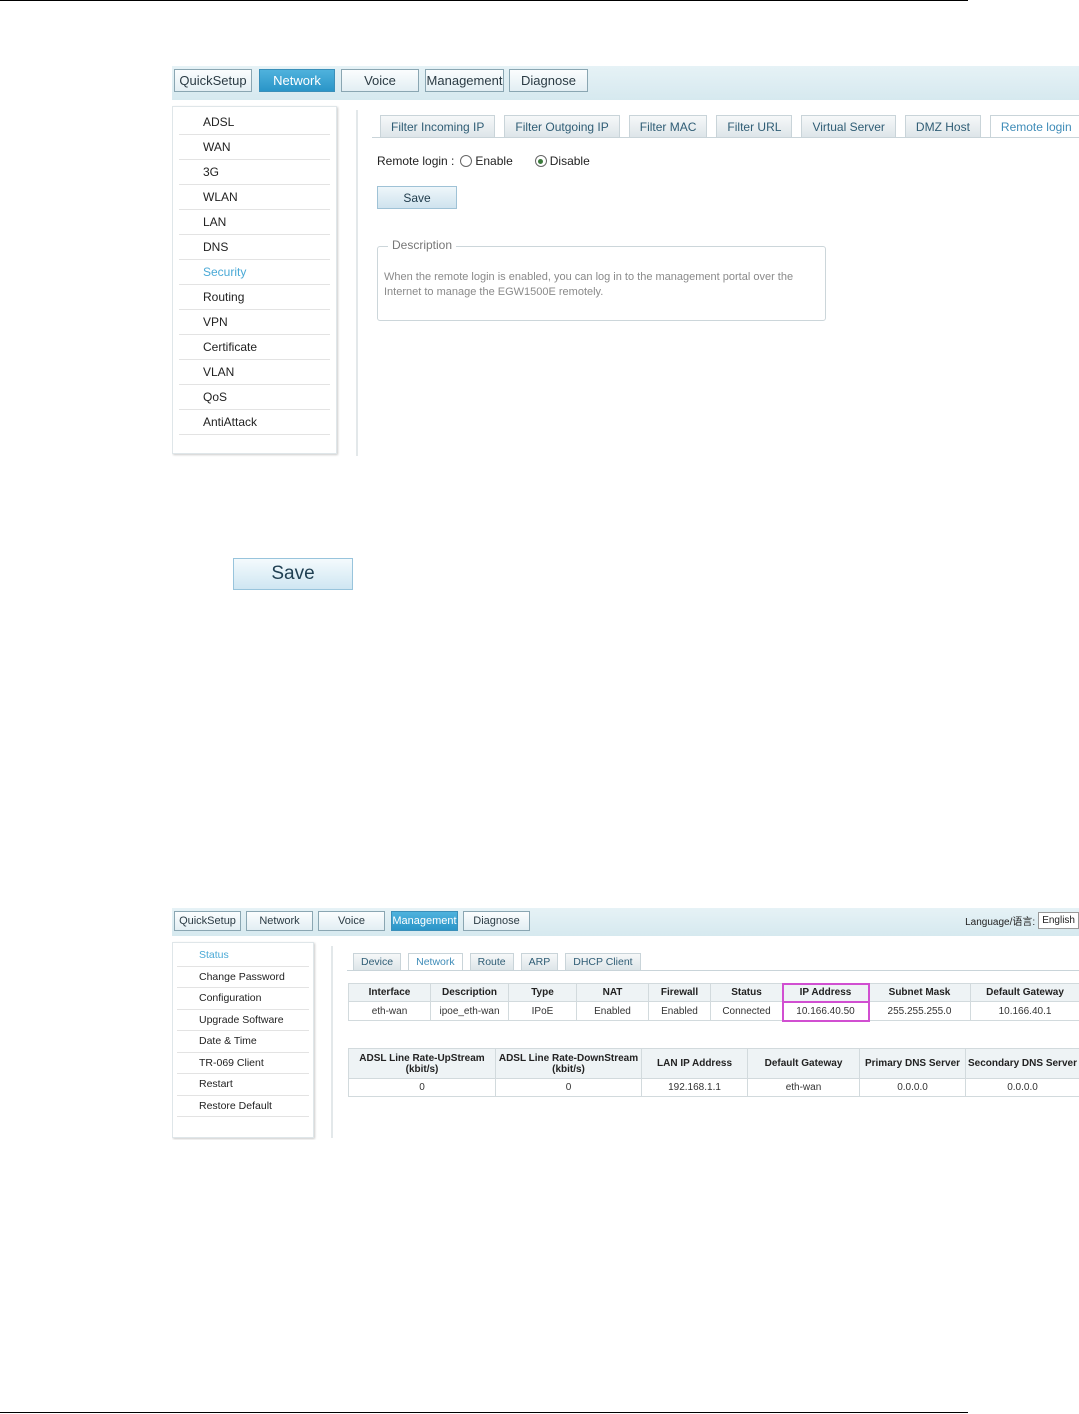  What do you see at coordinates (254, 372) in the screenshot?
I see `sidebar-item-vlan: VLAN` at bounding box center [254, 372].